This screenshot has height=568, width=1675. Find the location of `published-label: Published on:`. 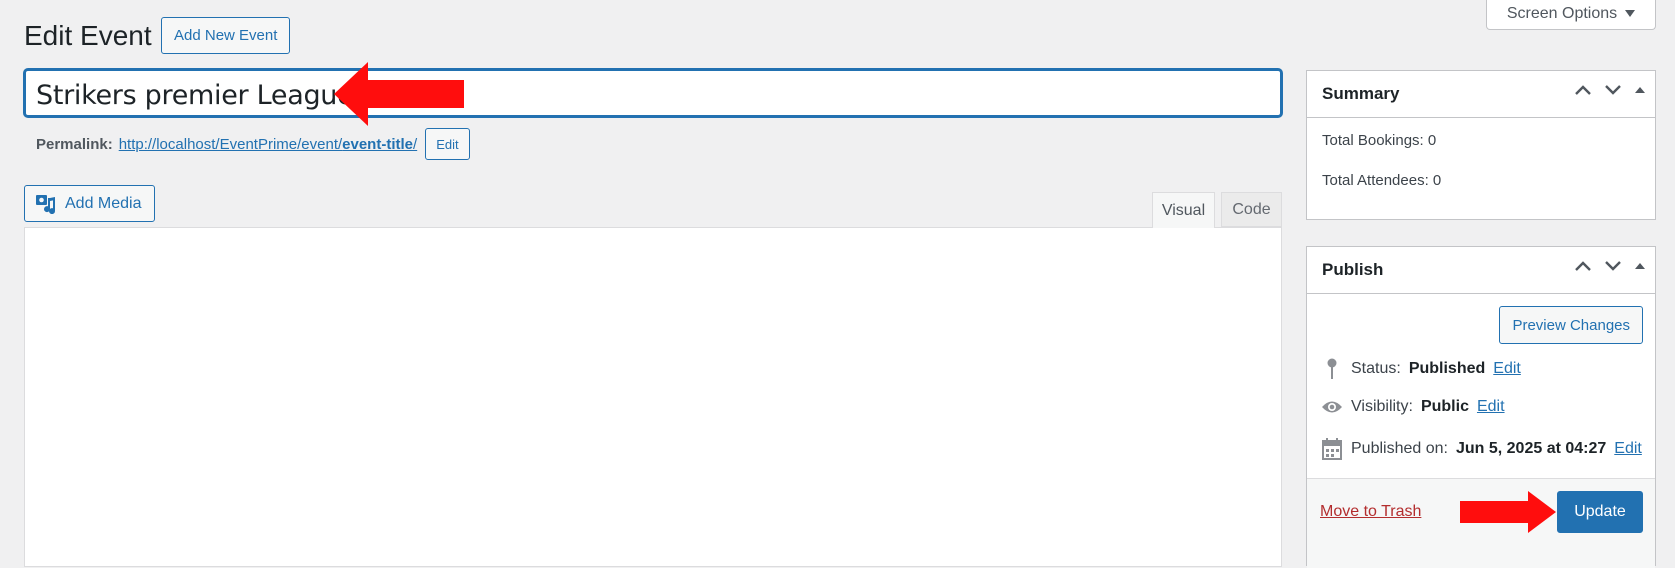

published-label: Published on: is located at coordinates (1399, 448).